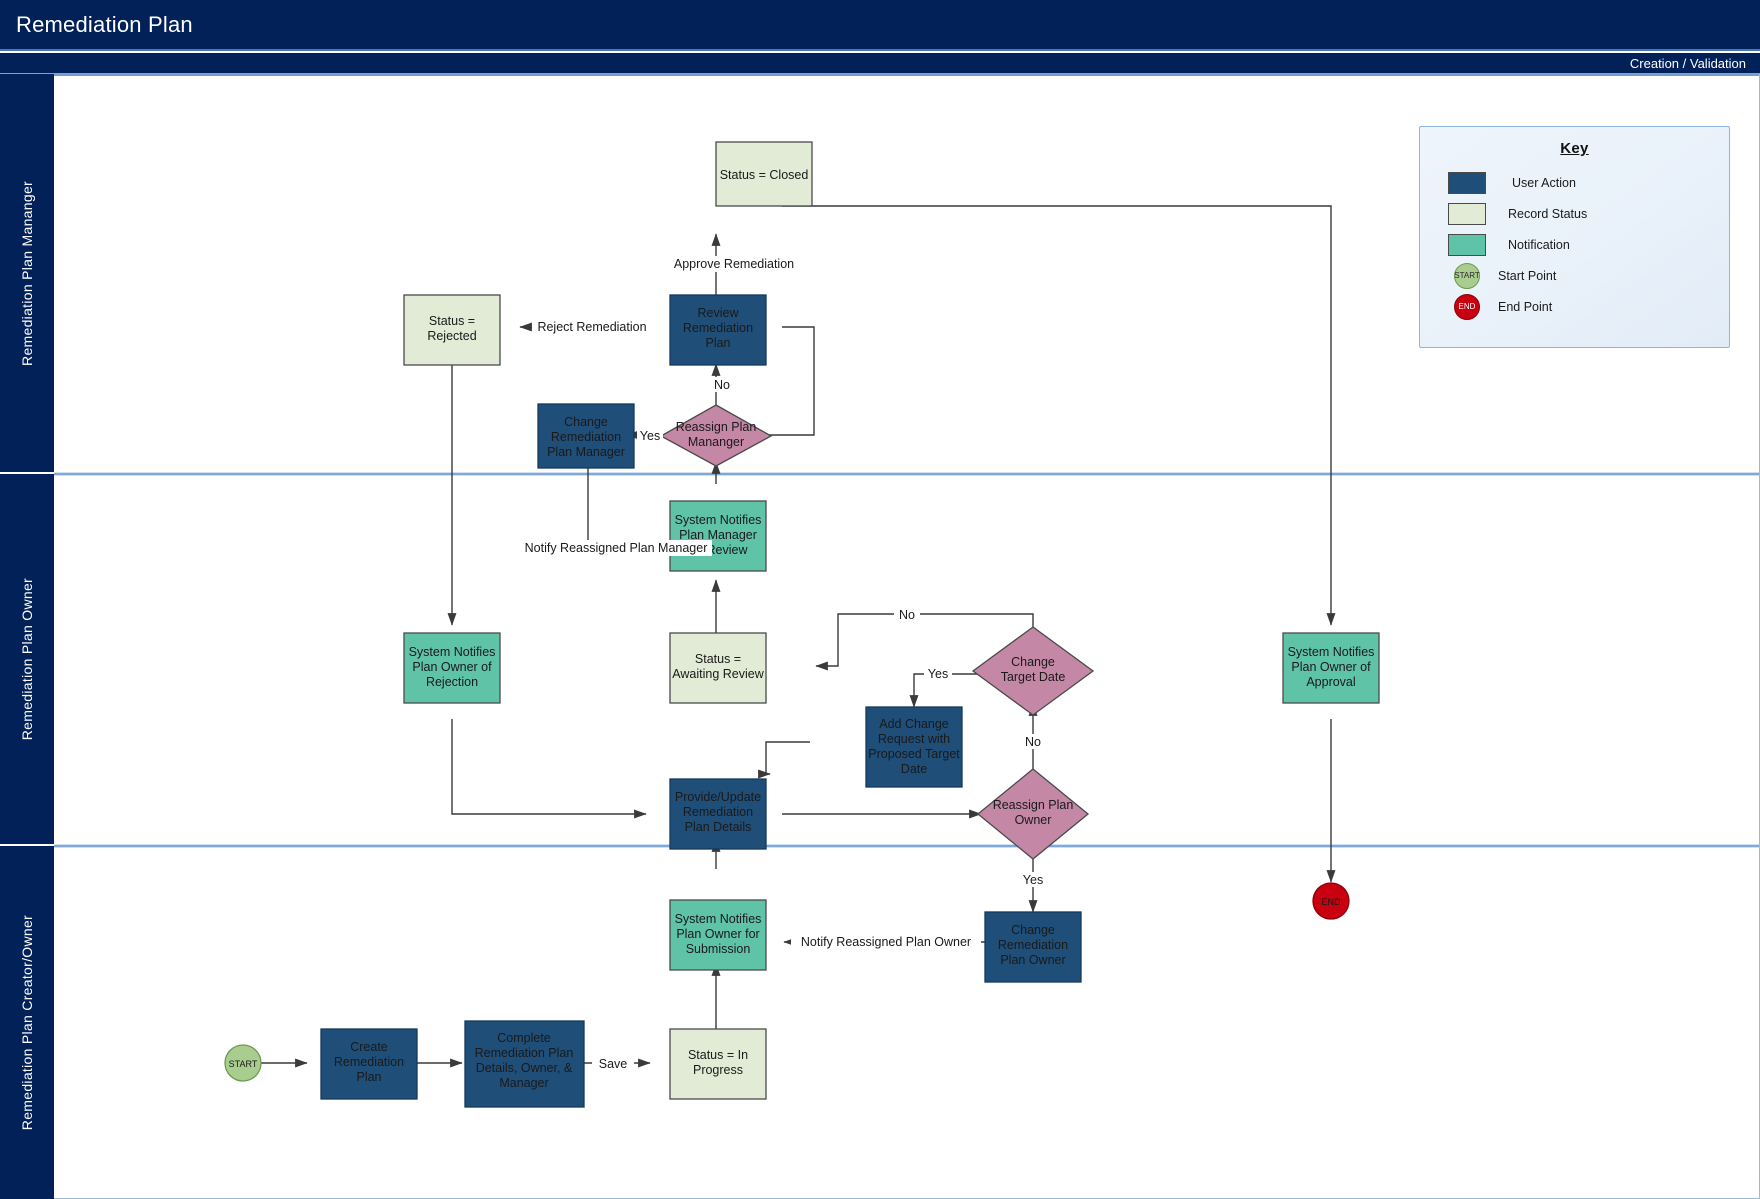  I want to click on end-circle-text: END, so click(1467, 306).